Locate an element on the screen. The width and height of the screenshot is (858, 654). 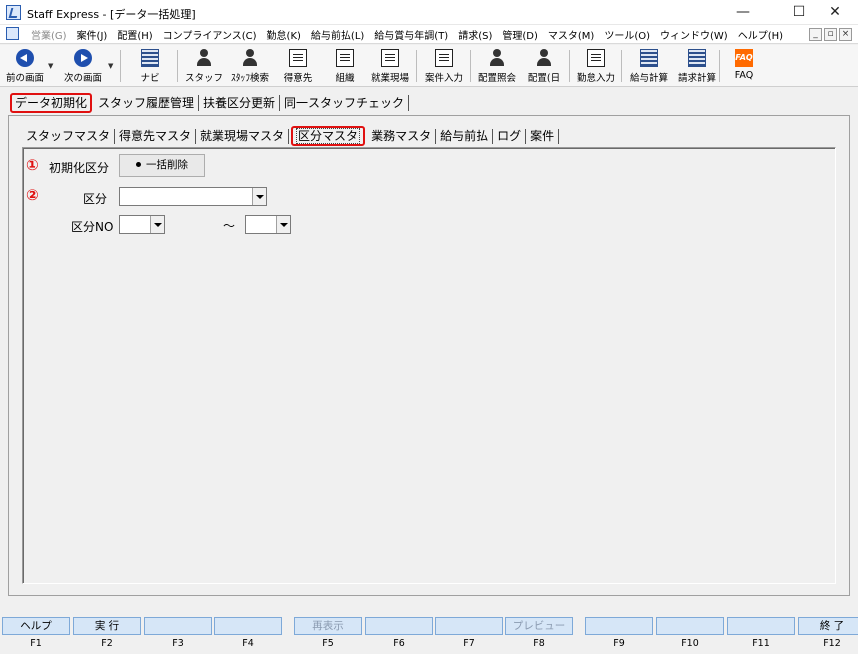
toolbar-staff-button: スタッフ is located at coordinates (204, 66).